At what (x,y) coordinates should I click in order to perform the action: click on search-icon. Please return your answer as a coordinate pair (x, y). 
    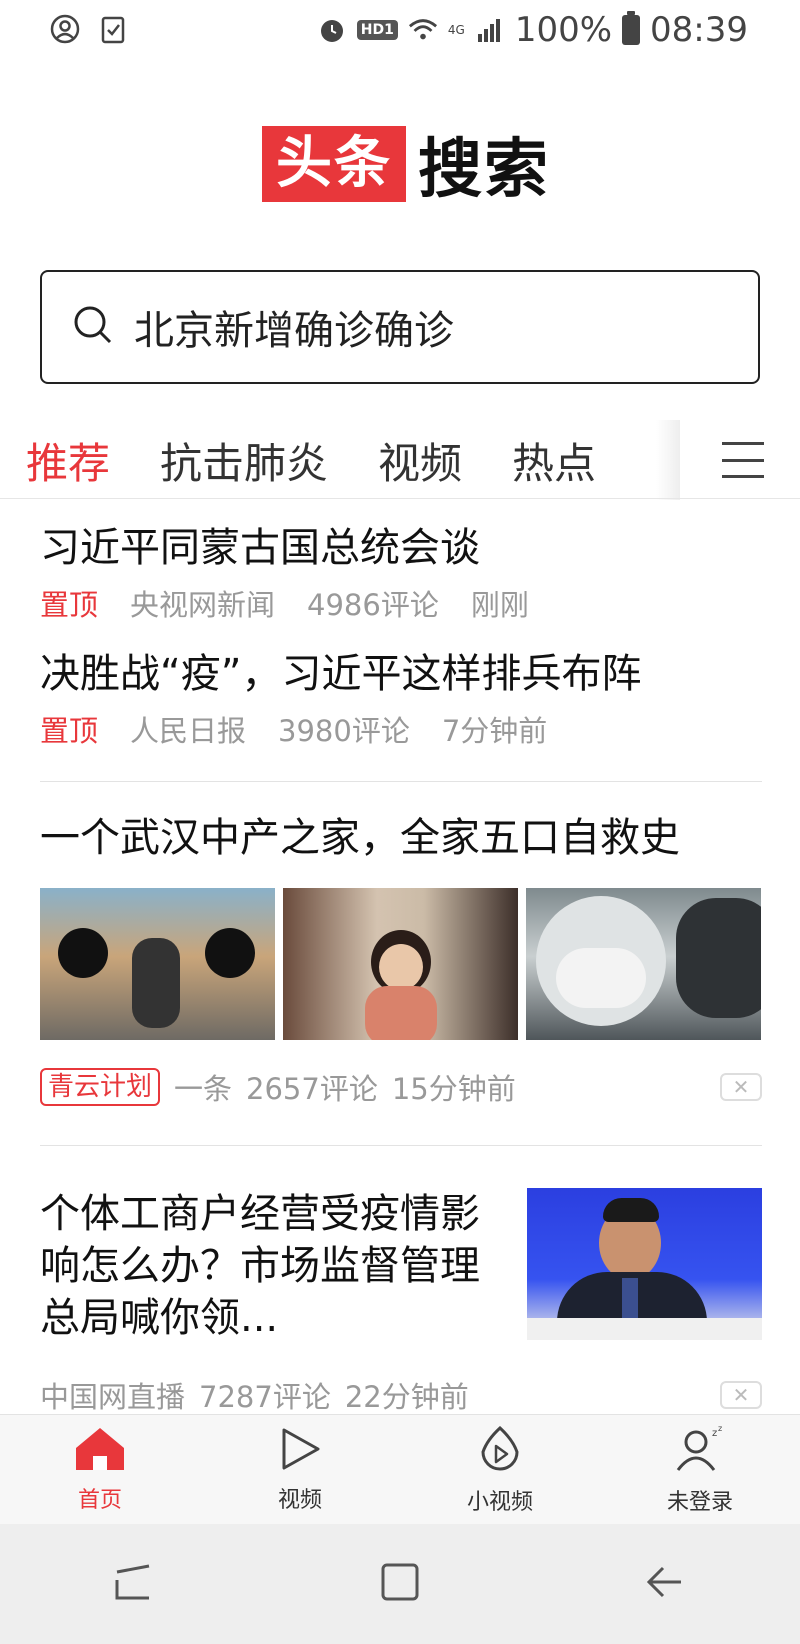
    Looking at the image, I should click on (93, 327).